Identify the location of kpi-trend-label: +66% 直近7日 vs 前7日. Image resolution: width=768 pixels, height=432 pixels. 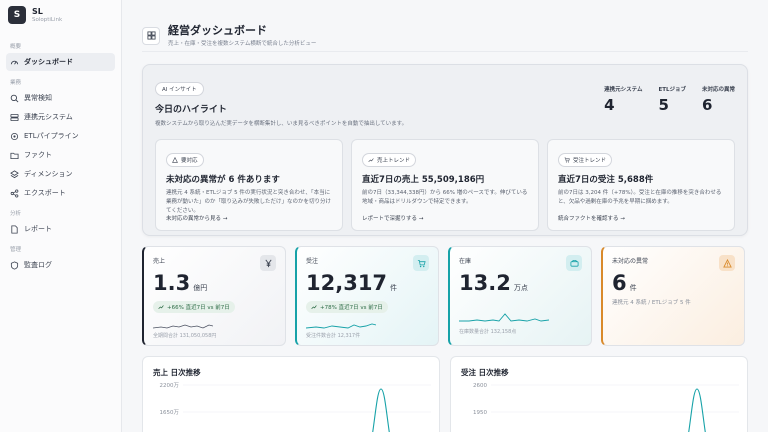
(198, 308).